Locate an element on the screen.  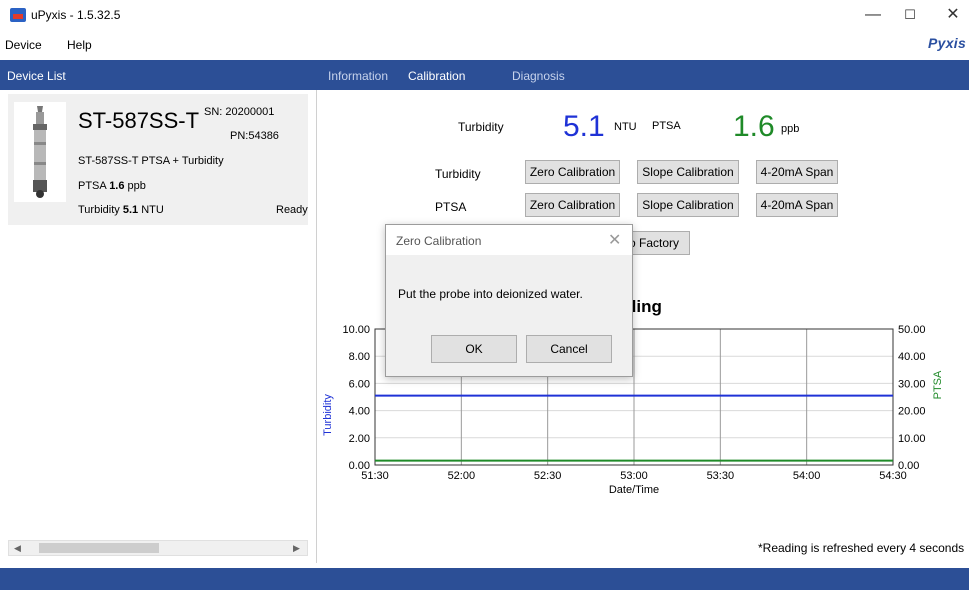
turbidity-calibration-label: Turbidity is located at coordinates (458, 174).